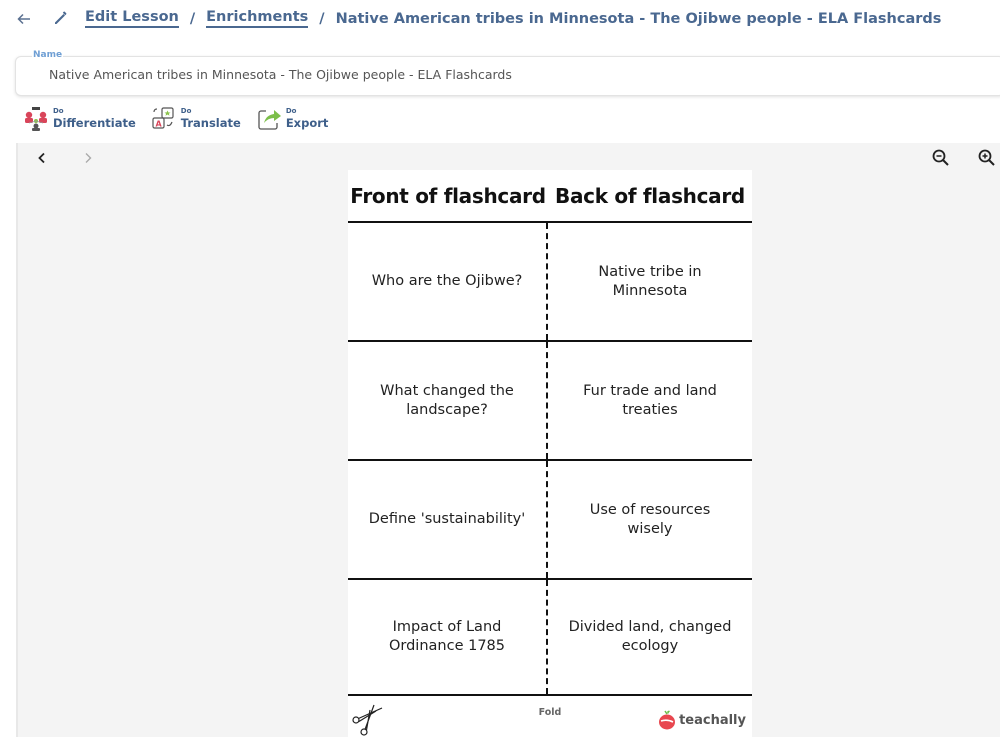 This screenshot has width=1000, height=737. What do you see at coordinates (291, 111) in the screenshot?
I see `export-prefix: Do` at bounding box center [291, 111].